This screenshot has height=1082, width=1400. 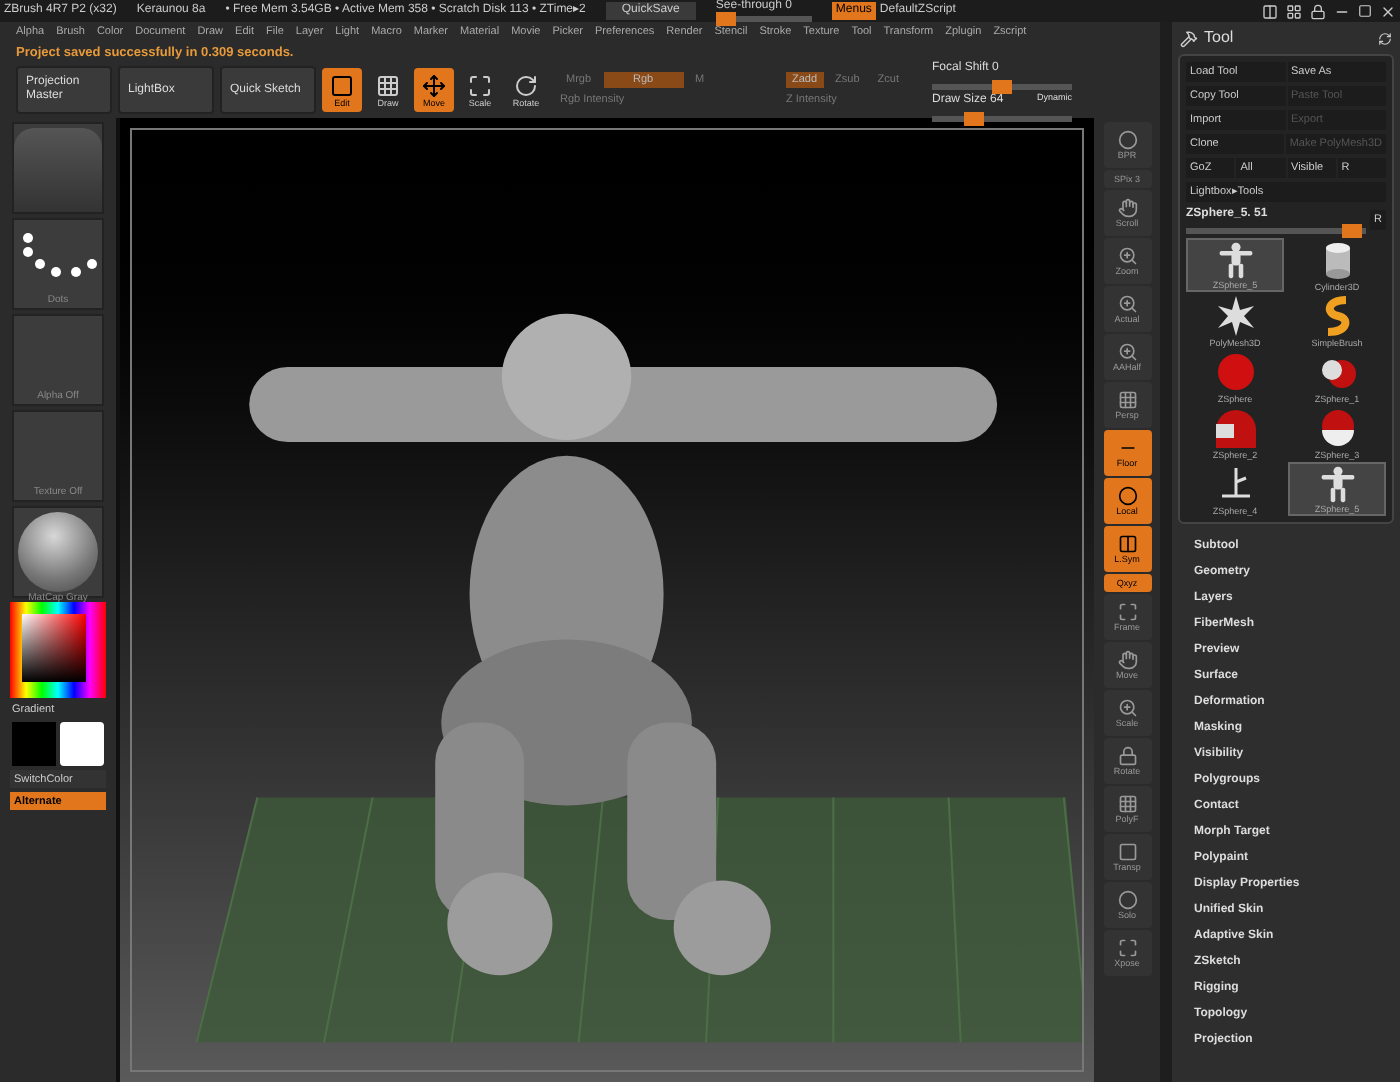 I want to click on tool-panel-title: Tool, so click(x=1219, y=38).